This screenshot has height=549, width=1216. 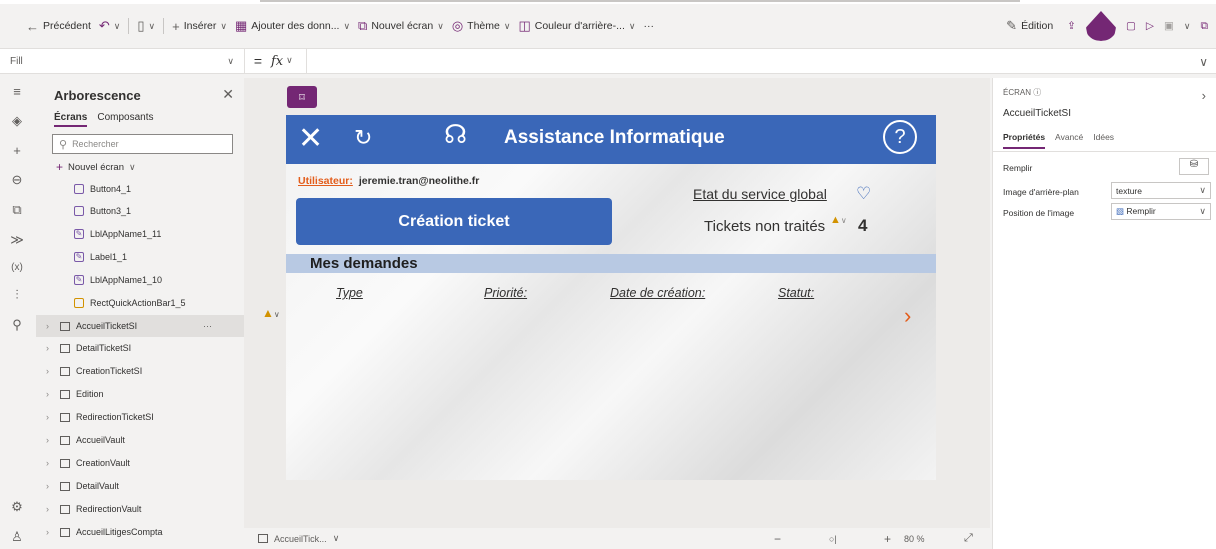 What do you see at coordinates (401, 26) in the screenshot?
I see `new-screen-button: ⧉ Nouvel écran ∨` at bounding box center [401, 26].